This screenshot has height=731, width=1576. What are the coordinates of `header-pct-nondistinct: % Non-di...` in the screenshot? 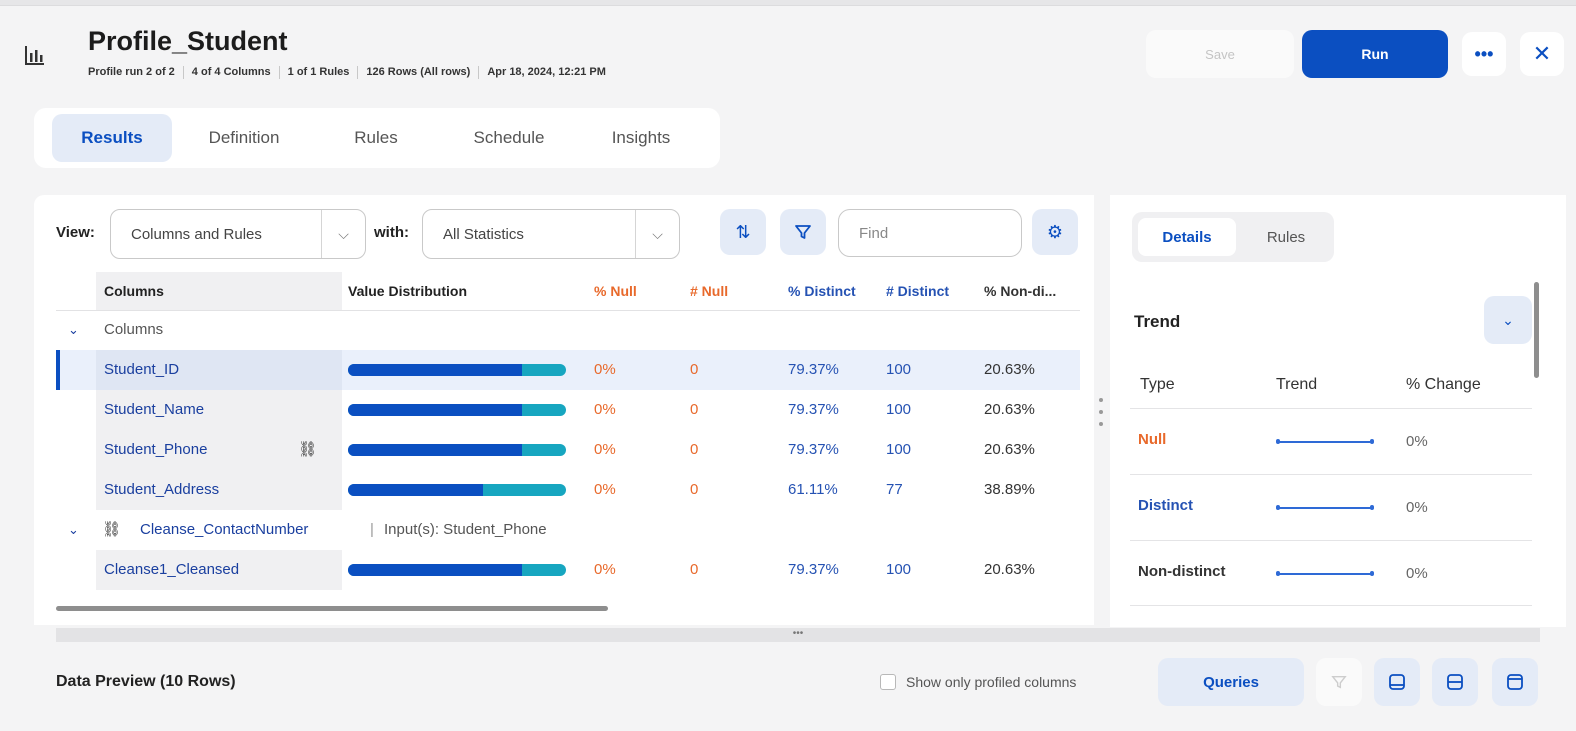 It's located at (1020, 291).